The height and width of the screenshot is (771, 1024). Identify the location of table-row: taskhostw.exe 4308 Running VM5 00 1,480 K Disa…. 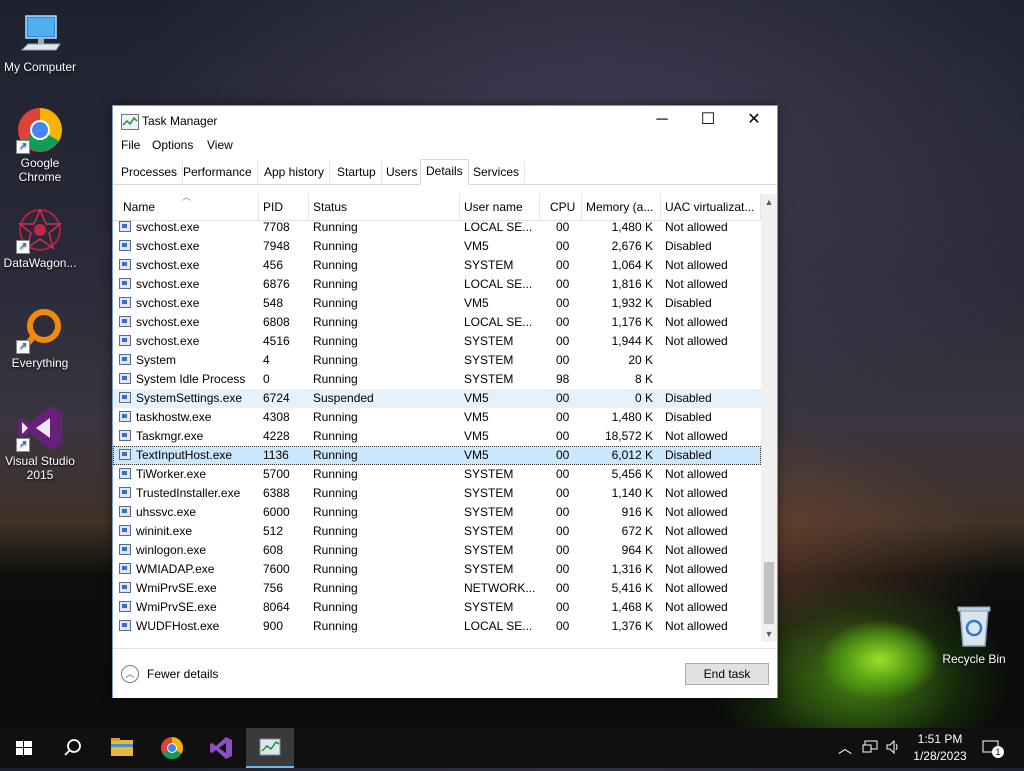
(437, 417).